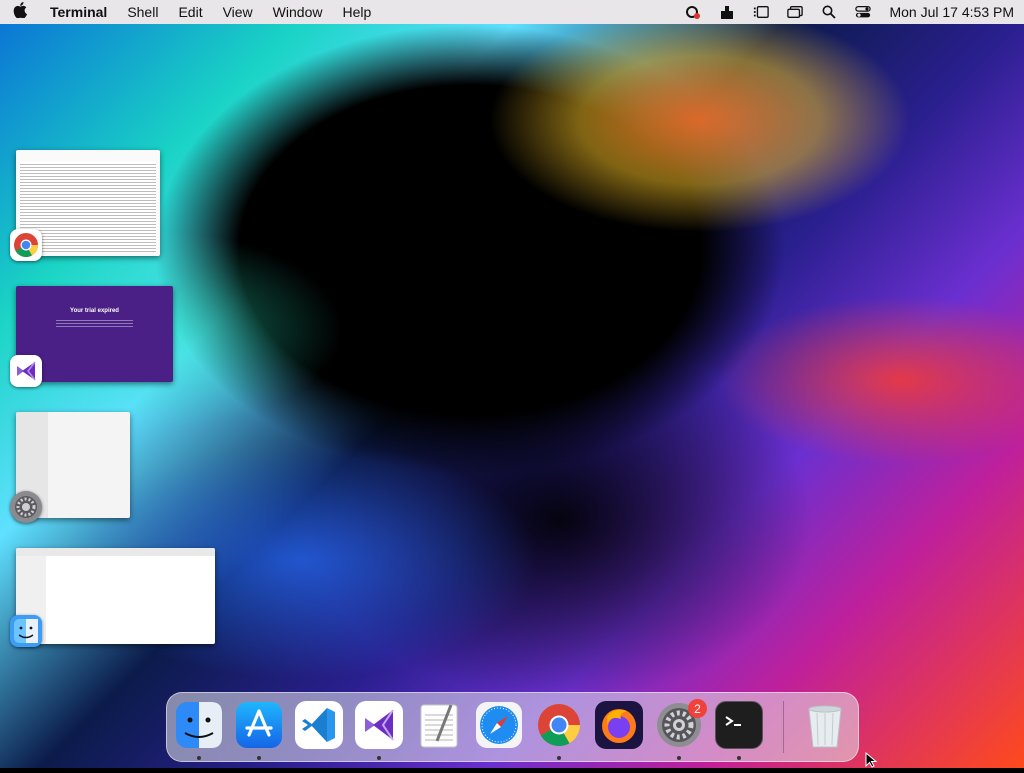 The image size is (1024, 773). What do you see at coordinates (619, 725) in the screenshot?
I see `dock-firefox-icon` at bounding box center [619, 725].